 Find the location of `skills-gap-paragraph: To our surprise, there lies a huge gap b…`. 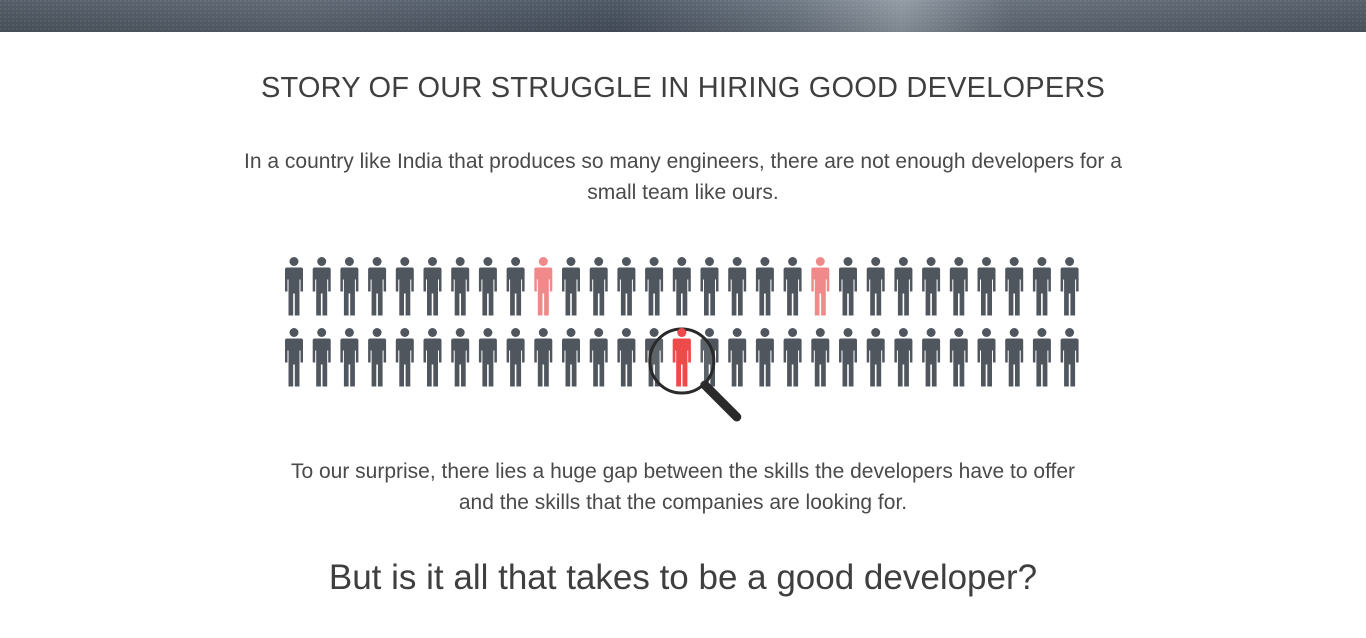

skills-gap-paragraph: To our surprise, there lies a huge gap b… is located at coordinates (683, 487).